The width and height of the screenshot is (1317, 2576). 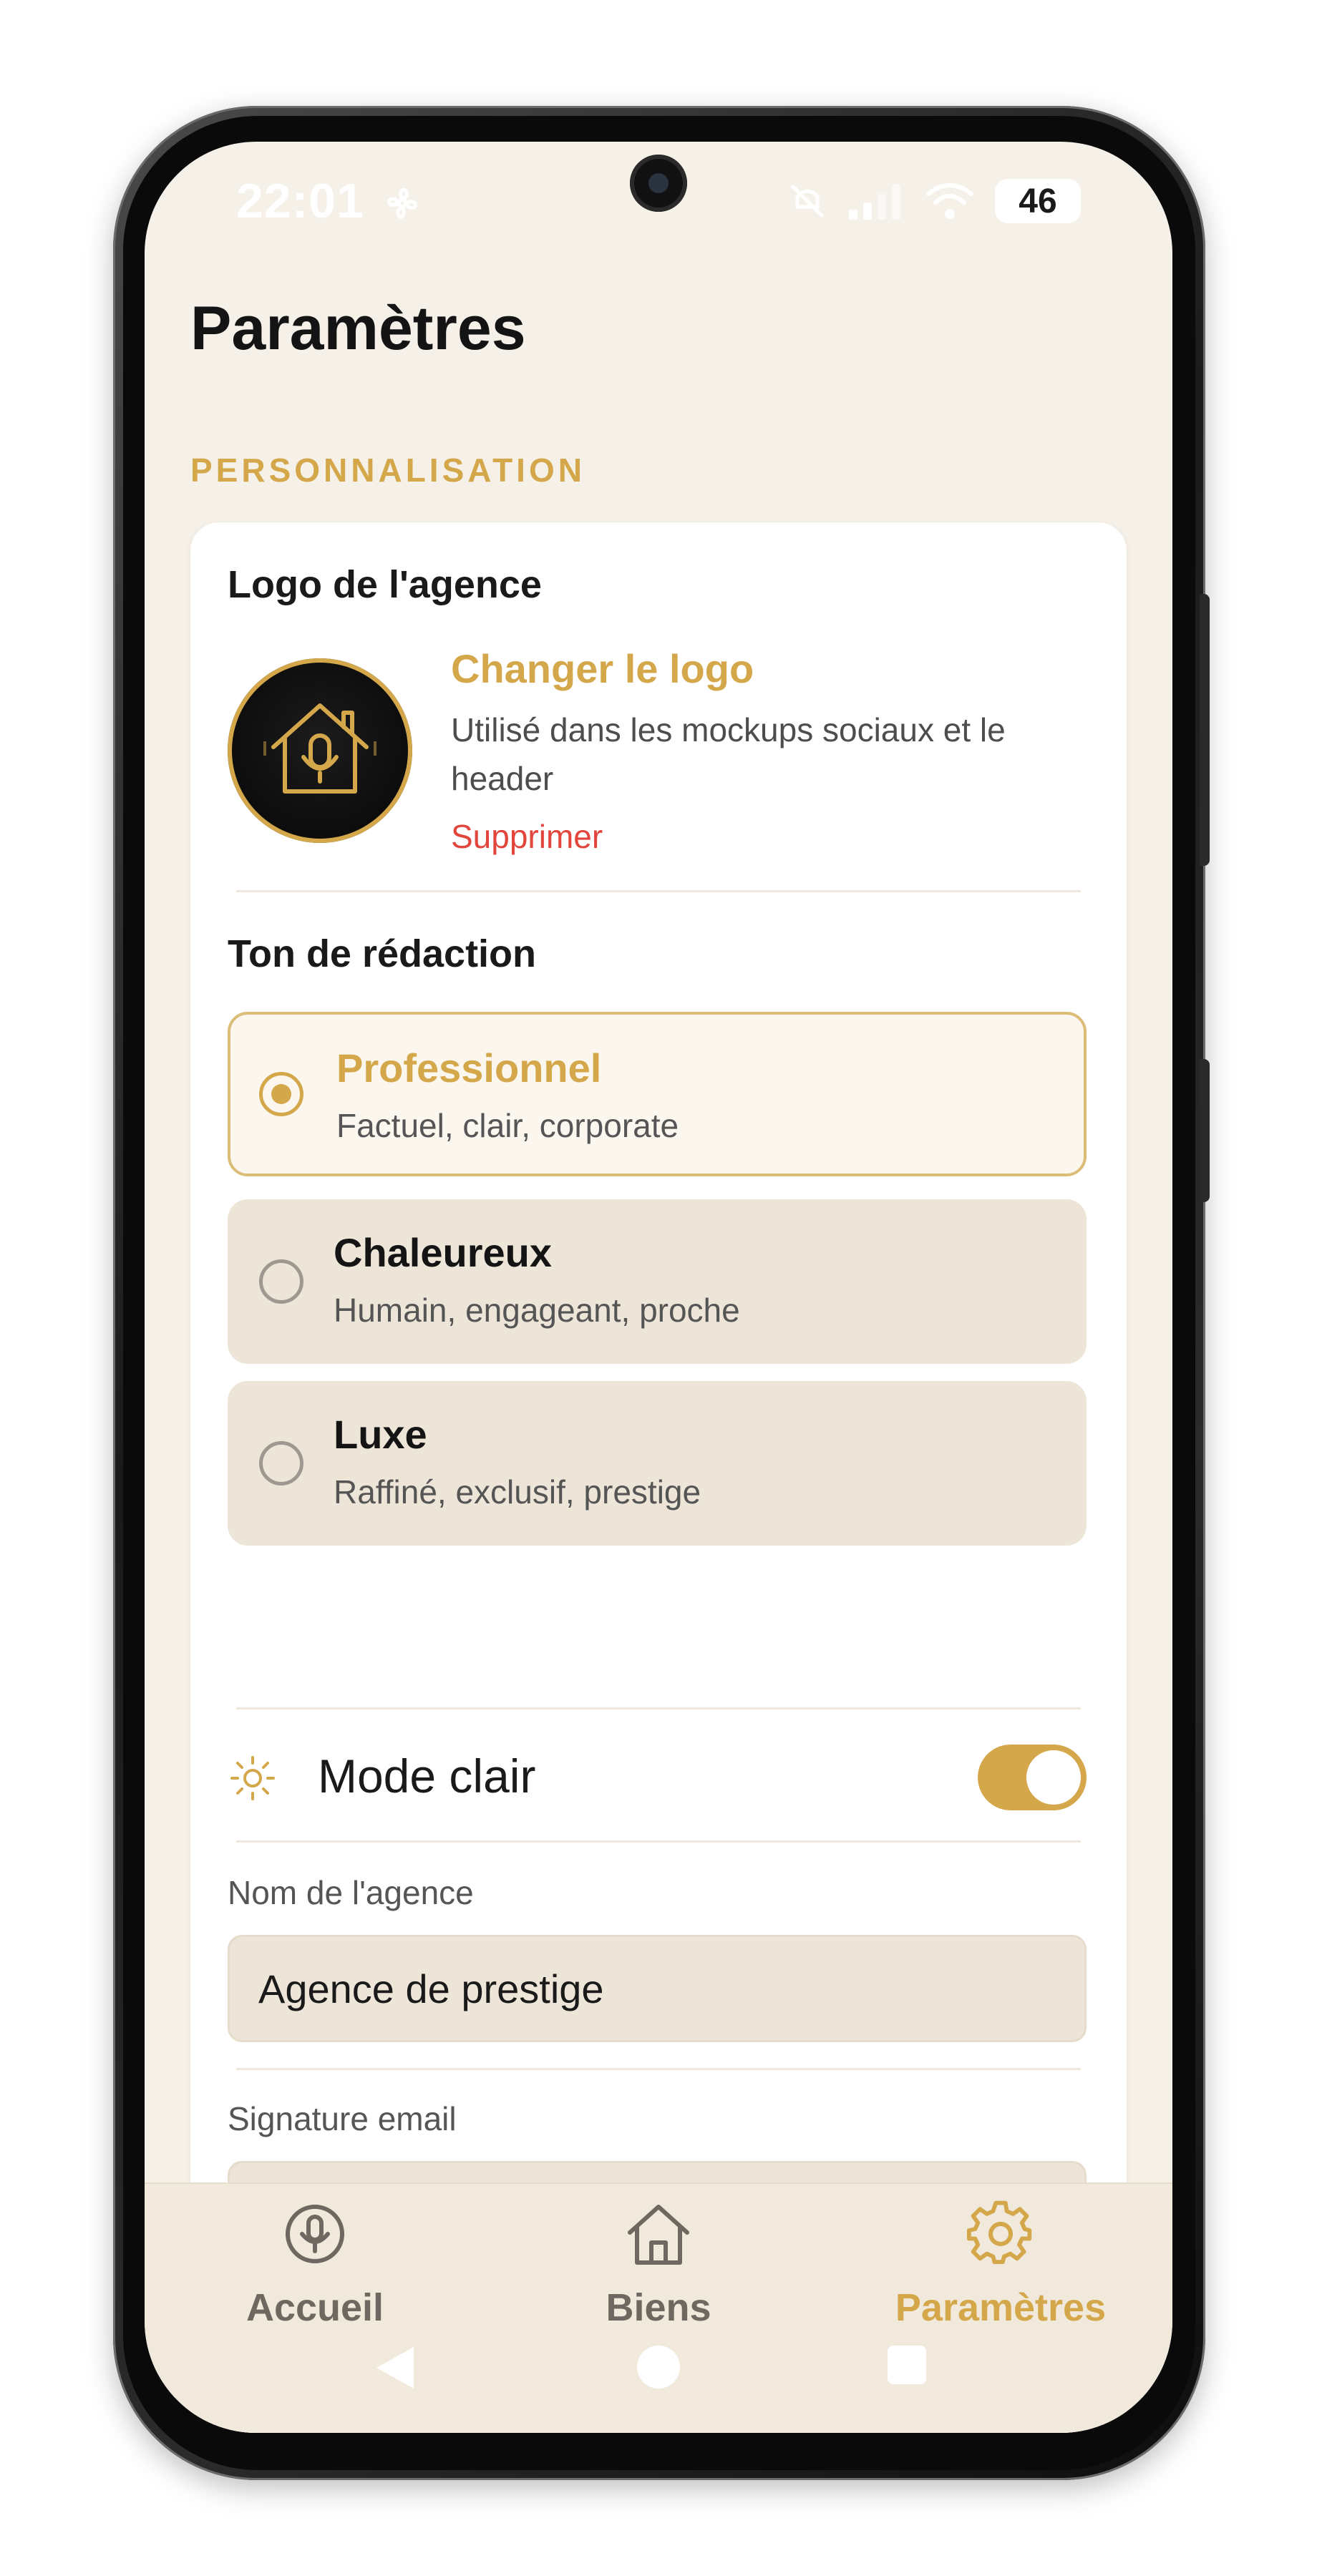 I want to click on tone-option-title: Professionnel, so click(x=469, y=1068).